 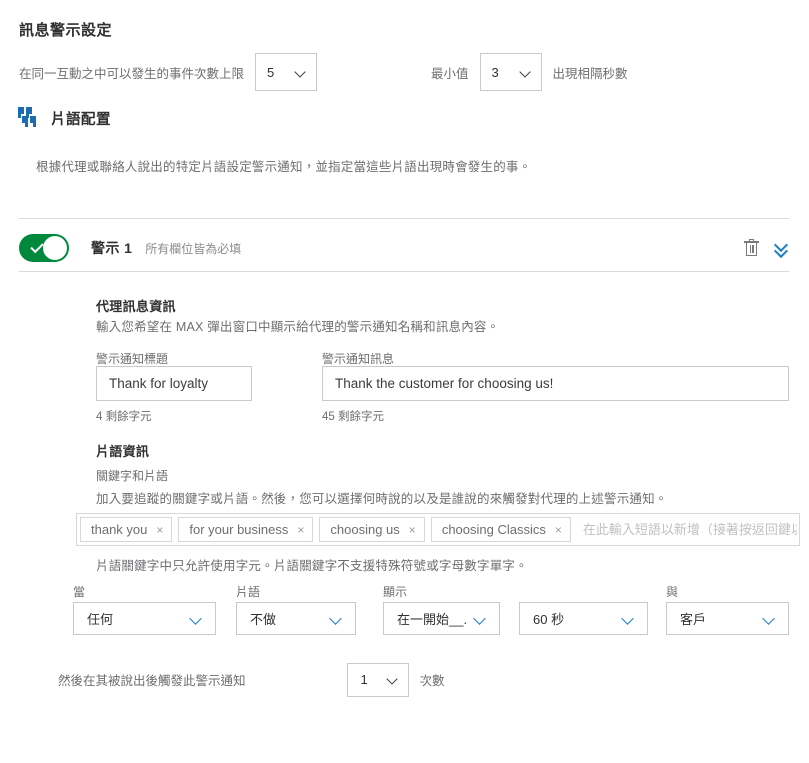 I want to click on condition-phrase-group: 片語 不做, so click(x=296, y=609).